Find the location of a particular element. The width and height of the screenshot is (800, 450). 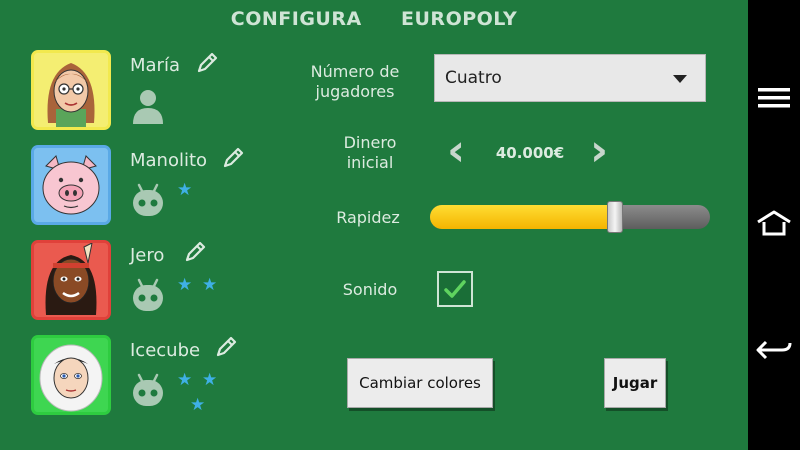

slider-thumb is located at coordinates (614, 217).